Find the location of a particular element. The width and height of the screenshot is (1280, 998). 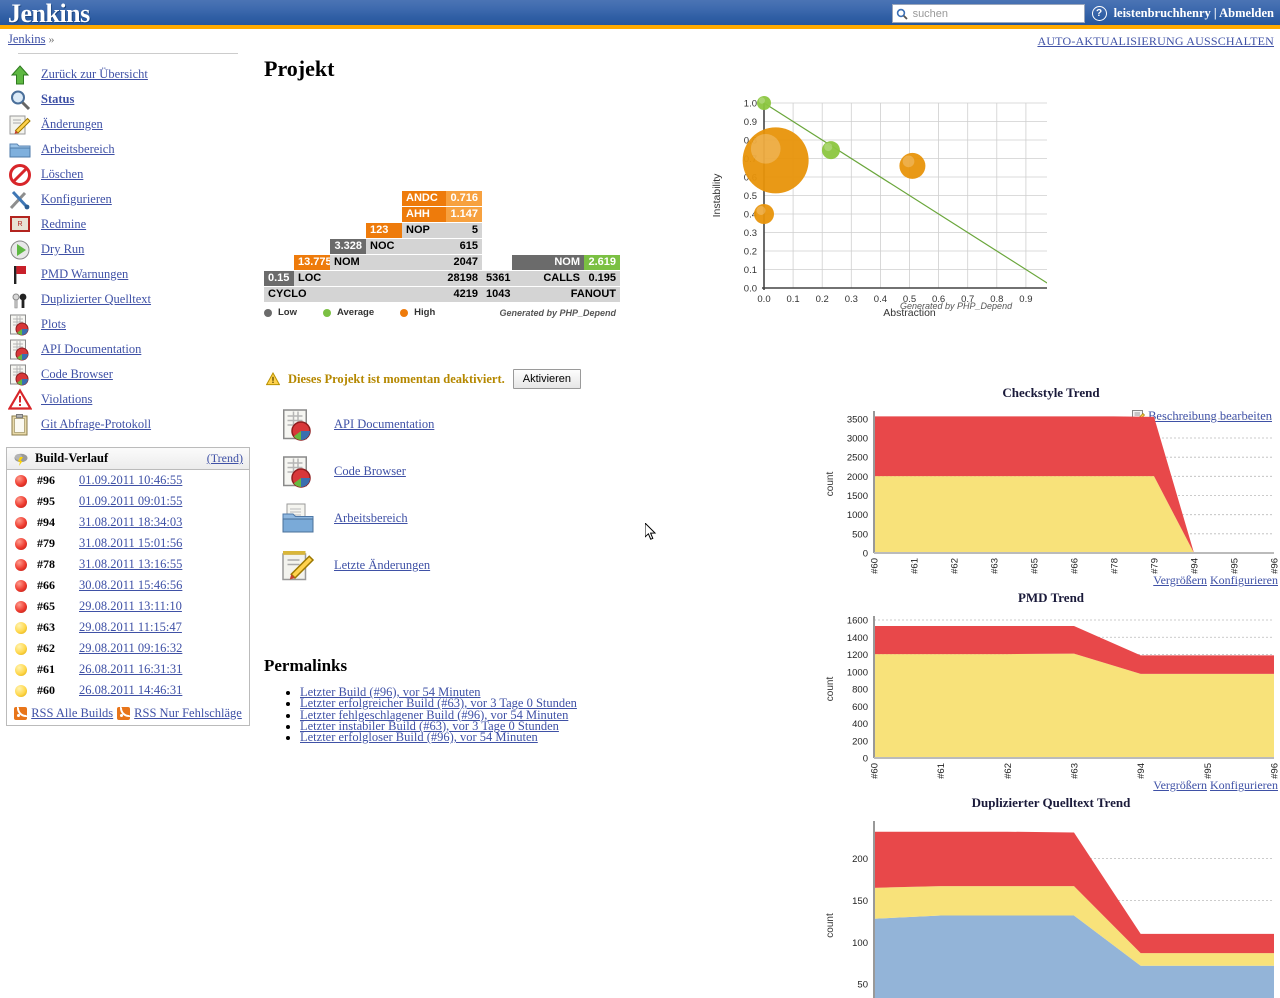

project-link-label: Letzte Änderungen is located at coordinates (382, 565).